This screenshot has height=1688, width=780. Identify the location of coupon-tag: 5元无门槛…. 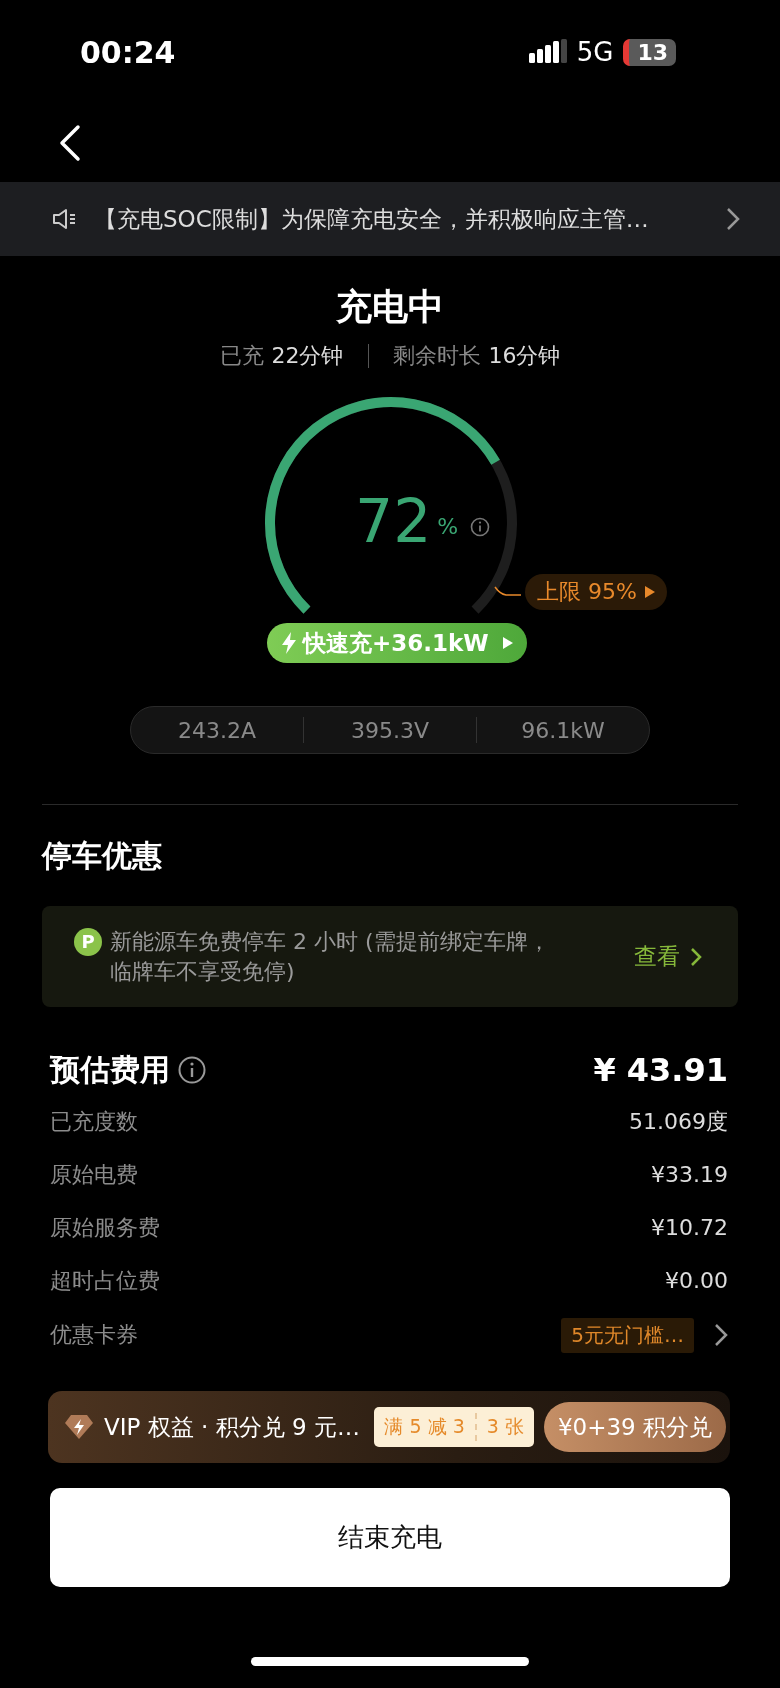
(627, 1335).